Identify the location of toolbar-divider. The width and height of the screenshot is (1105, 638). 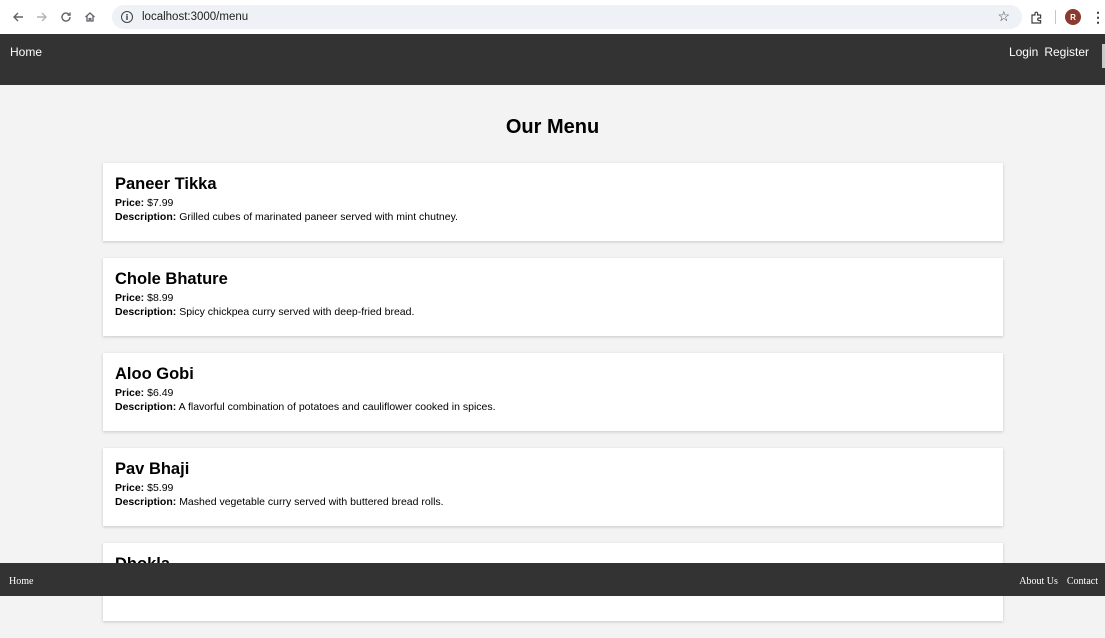
(1055, 17).